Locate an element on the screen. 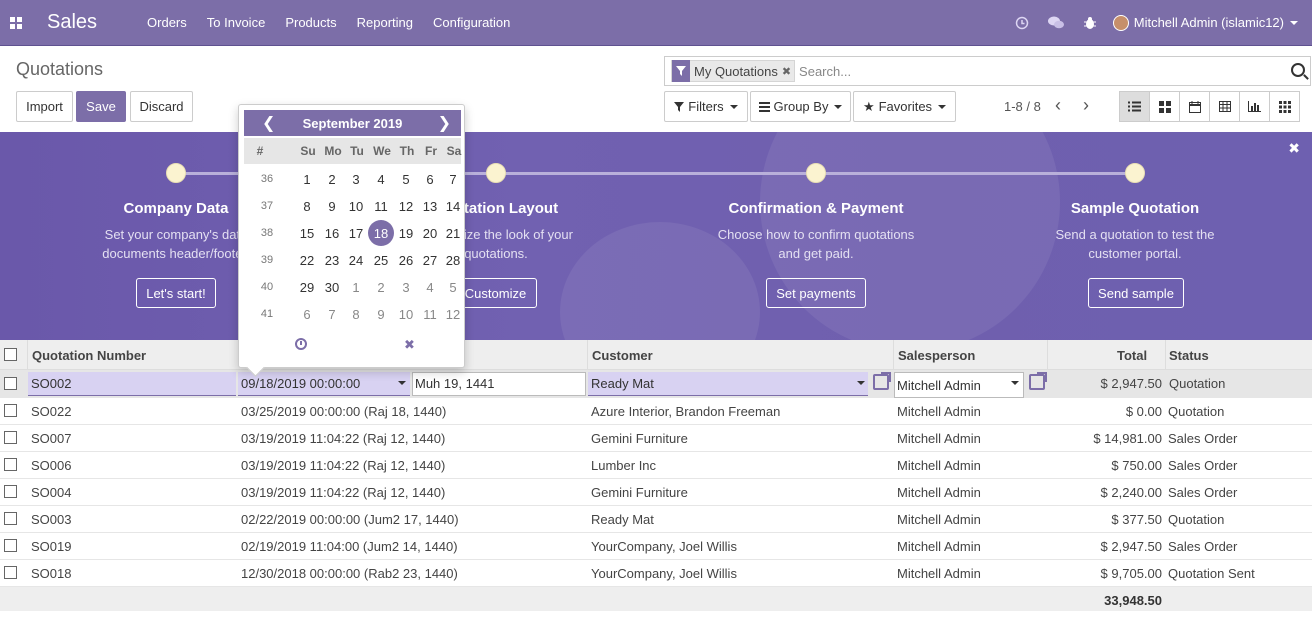  pivot-view-icon is located at coordinates (1224, 106).